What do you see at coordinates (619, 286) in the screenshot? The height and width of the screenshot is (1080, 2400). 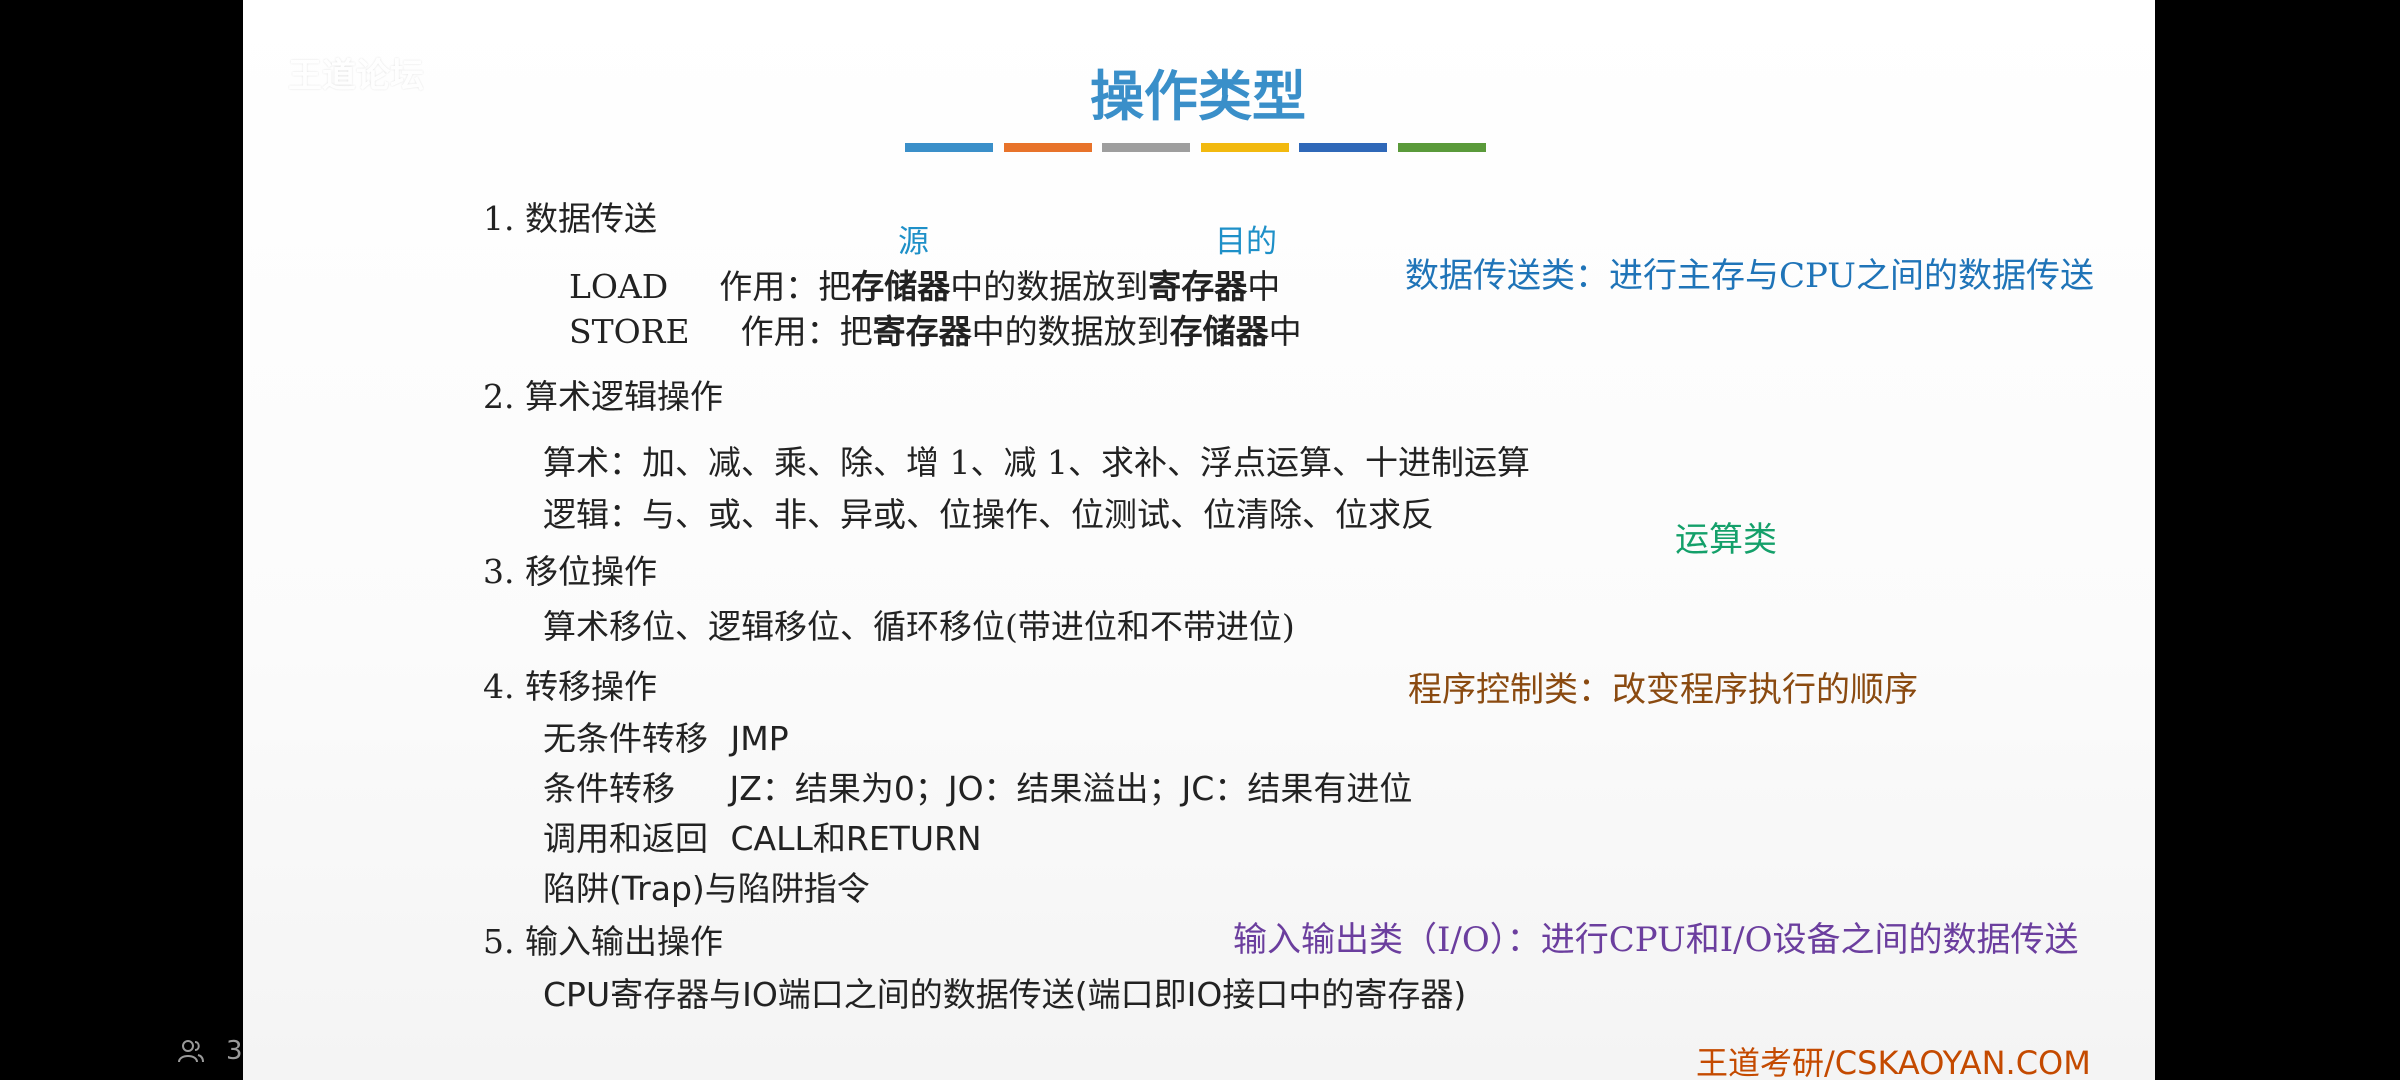 I see `op-load: LOAD` at bounding box center [619, 286].